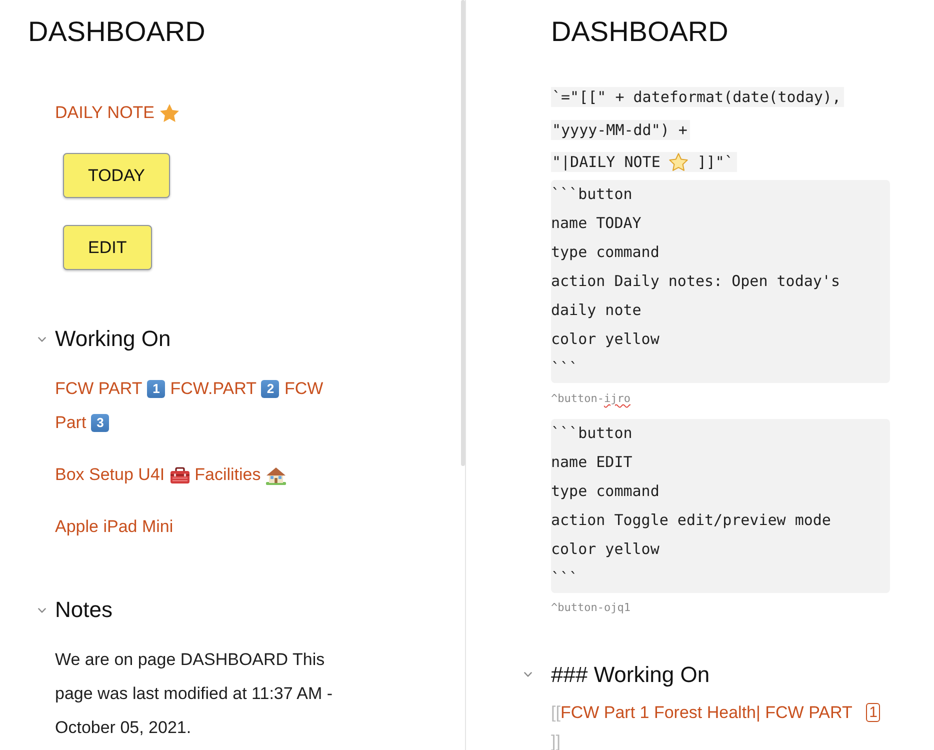  Describe the element at coordinates (555, 712) in the screenshot. I see `link-bracket: [[` at that location.